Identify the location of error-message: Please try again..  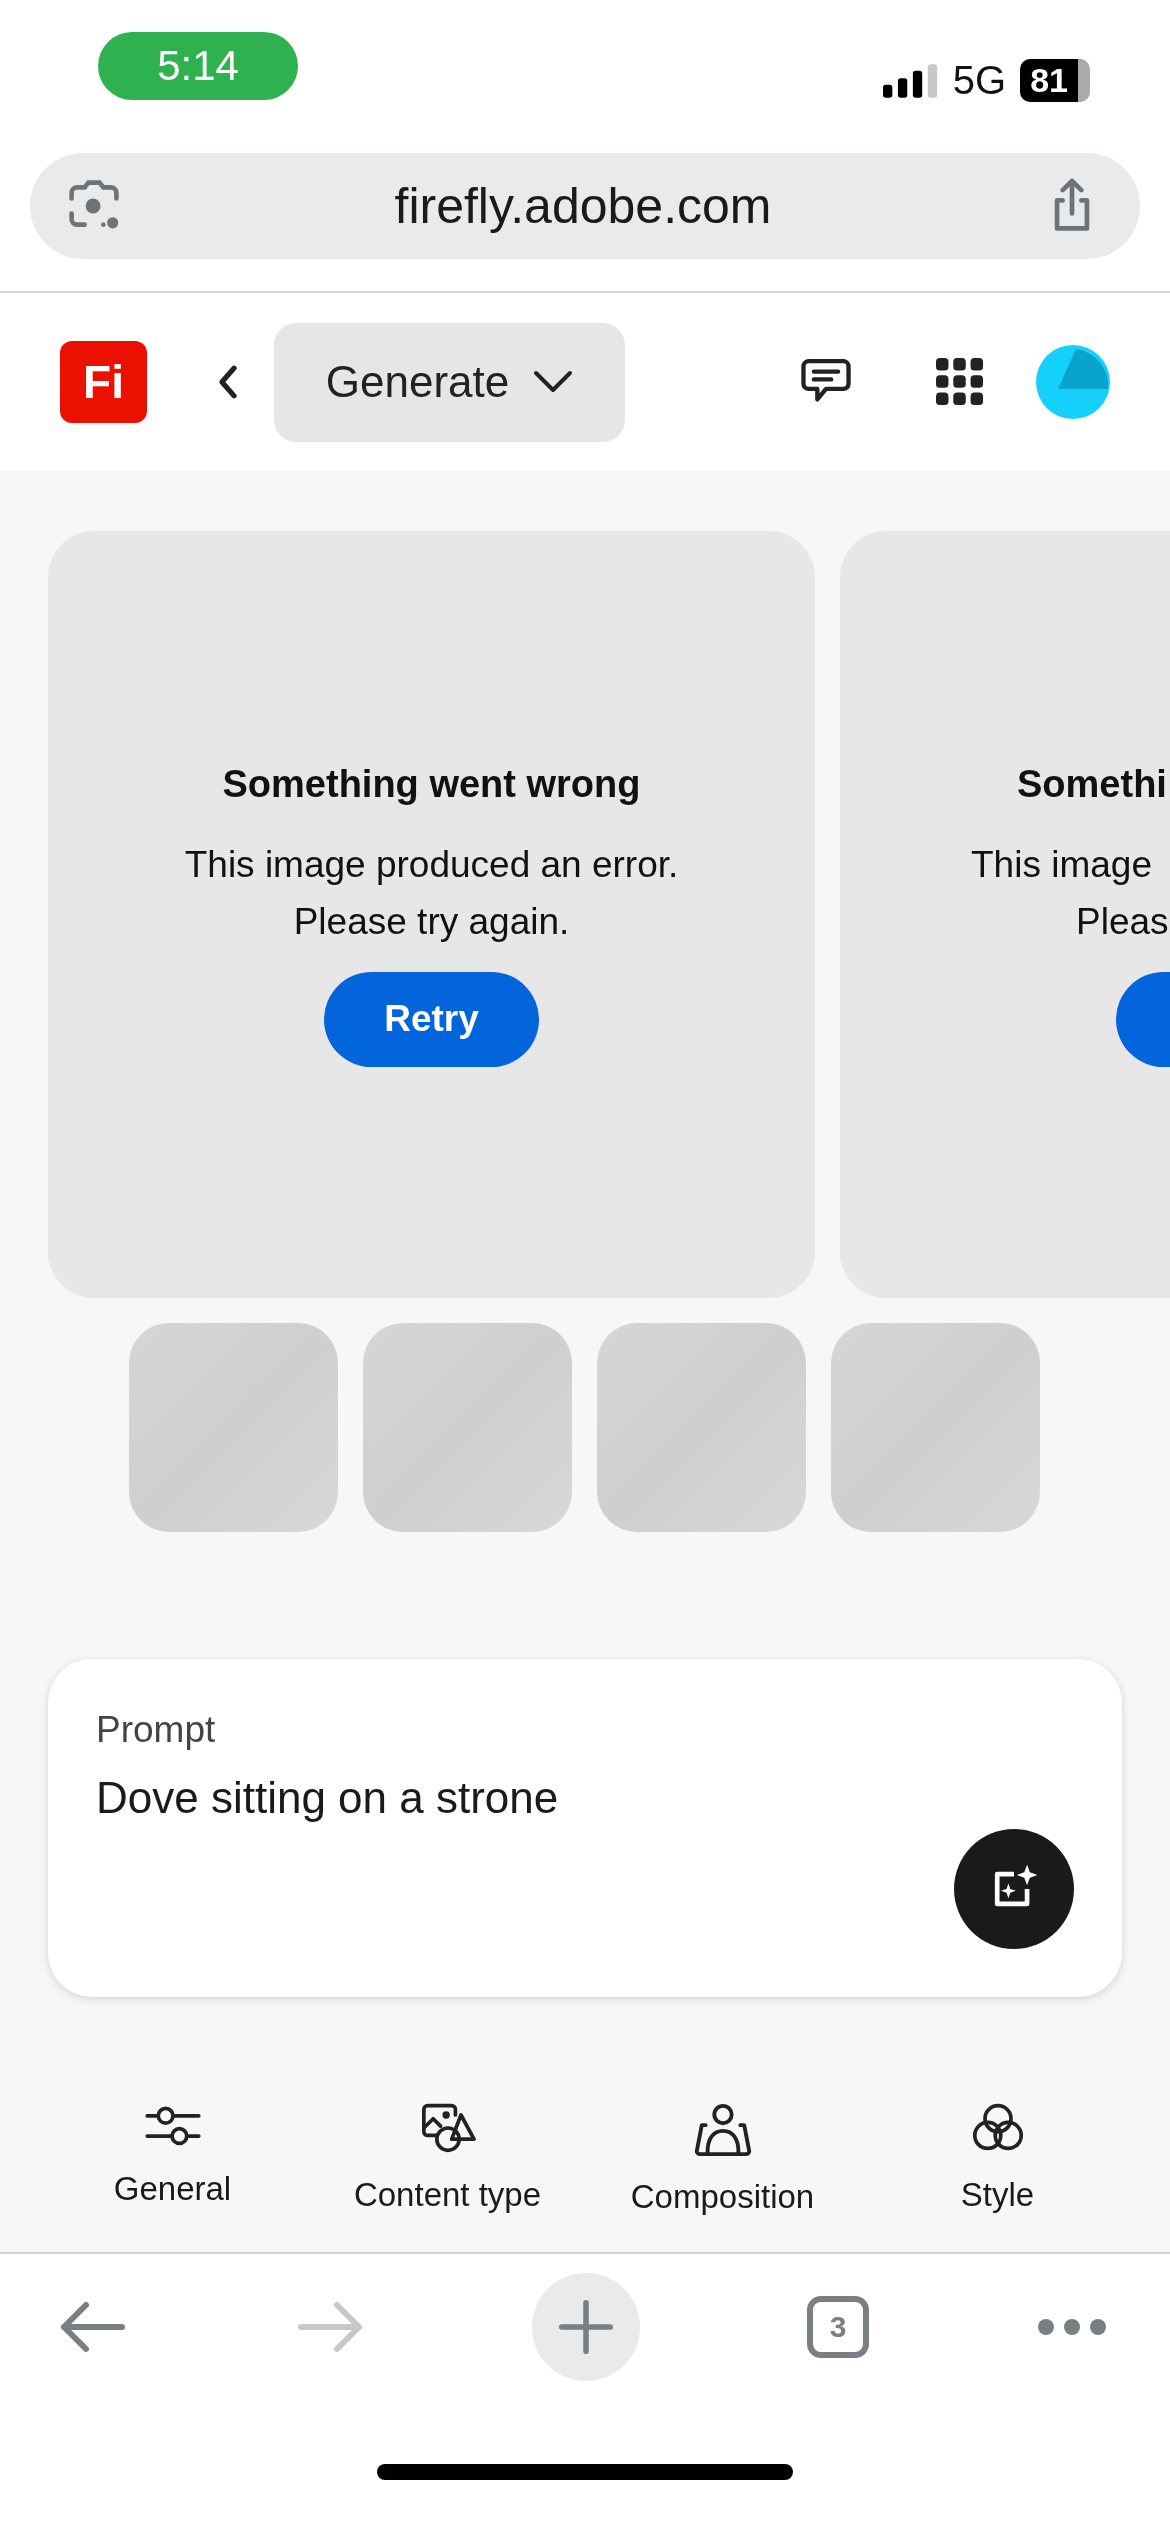
(431, 921).